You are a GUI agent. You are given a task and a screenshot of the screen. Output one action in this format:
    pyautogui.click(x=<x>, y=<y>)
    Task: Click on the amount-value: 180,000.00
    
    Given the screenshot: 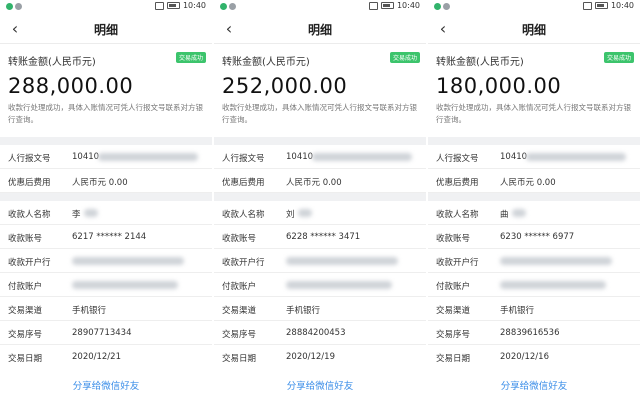 What is the action you would take?
    pyautogui.click(x=499, y=86)
    